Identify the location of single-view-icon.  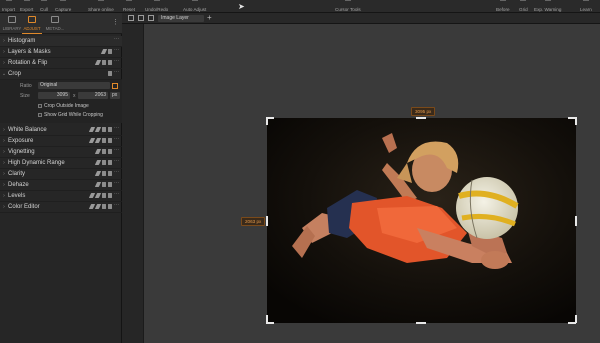
(131, 18).